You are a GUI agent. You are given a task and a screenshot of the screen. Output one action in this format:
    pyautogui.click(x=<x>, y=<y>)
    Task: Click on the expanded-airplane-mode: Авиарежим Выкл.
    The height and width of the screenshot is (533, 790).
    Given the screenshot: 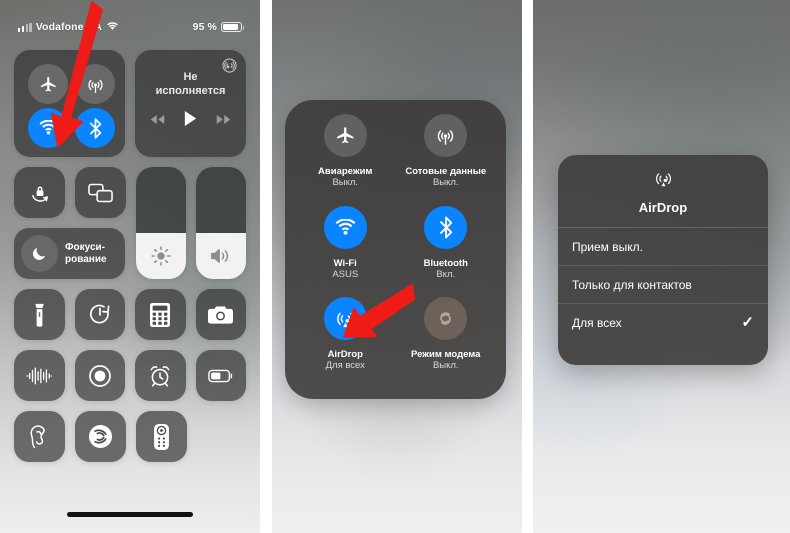 What is the action you would take?
    pyautogui.click(x=345, y=160)
    